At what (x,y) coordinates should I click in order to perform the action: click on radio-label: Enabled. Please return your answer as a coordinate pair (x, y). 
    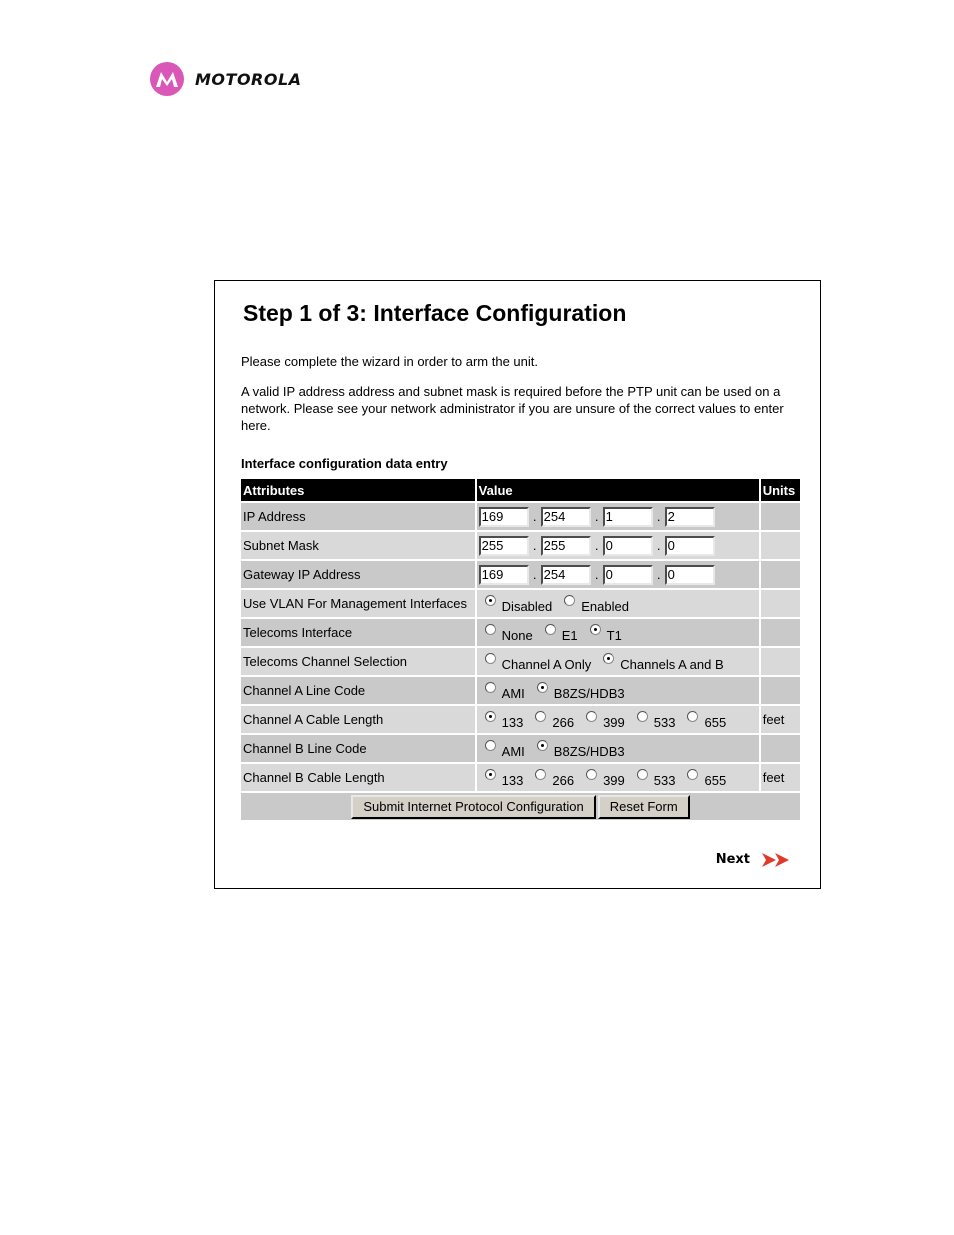
    Looking at the image, I should click on (605, 606).